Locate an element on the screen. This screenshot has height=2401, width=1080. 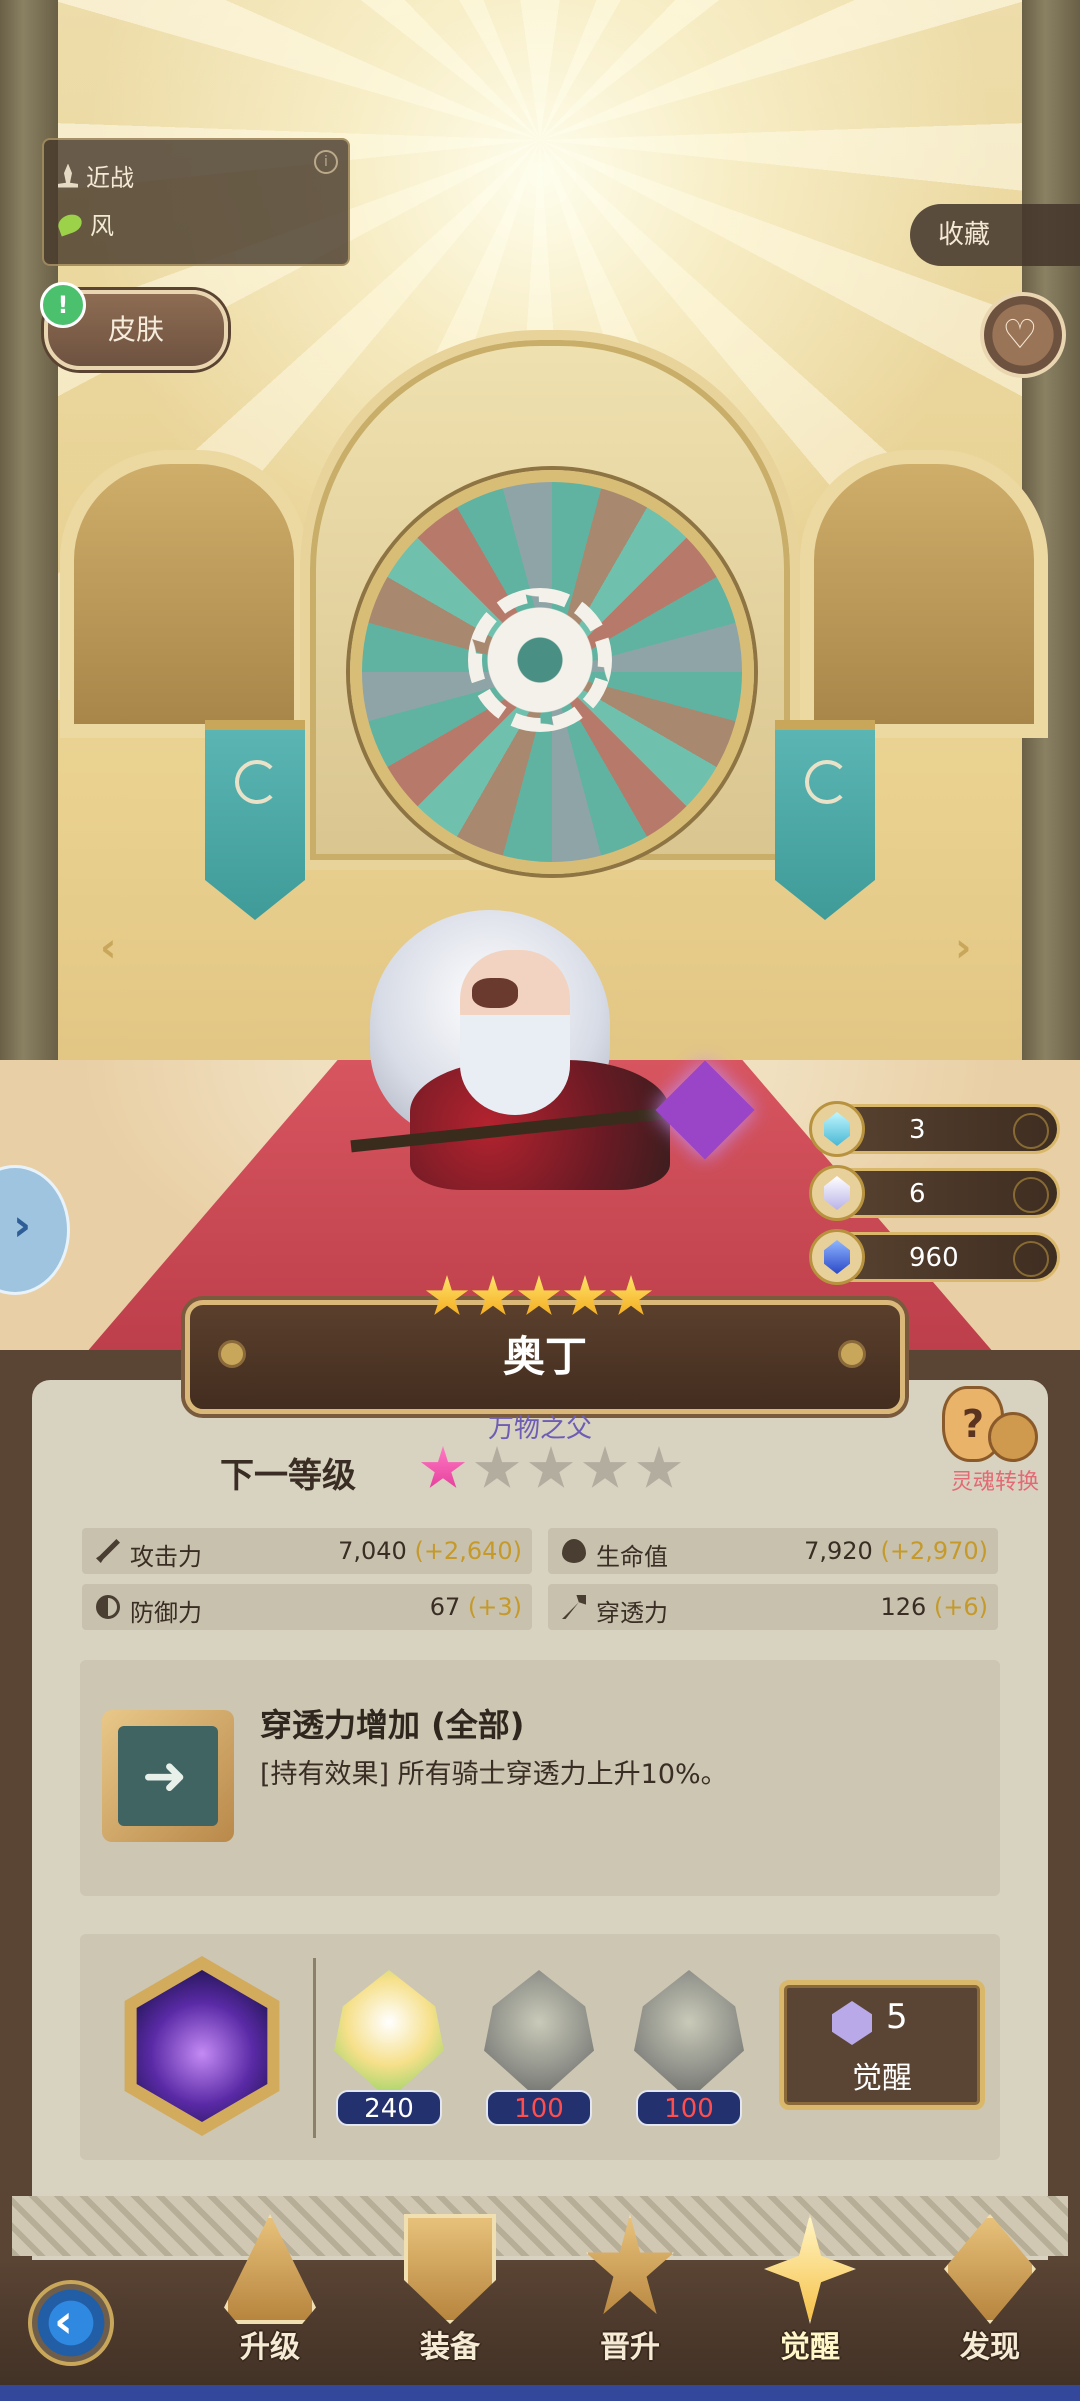
effect-title: 穿透力增加 (全部) is located at coordinates (392, 1725).